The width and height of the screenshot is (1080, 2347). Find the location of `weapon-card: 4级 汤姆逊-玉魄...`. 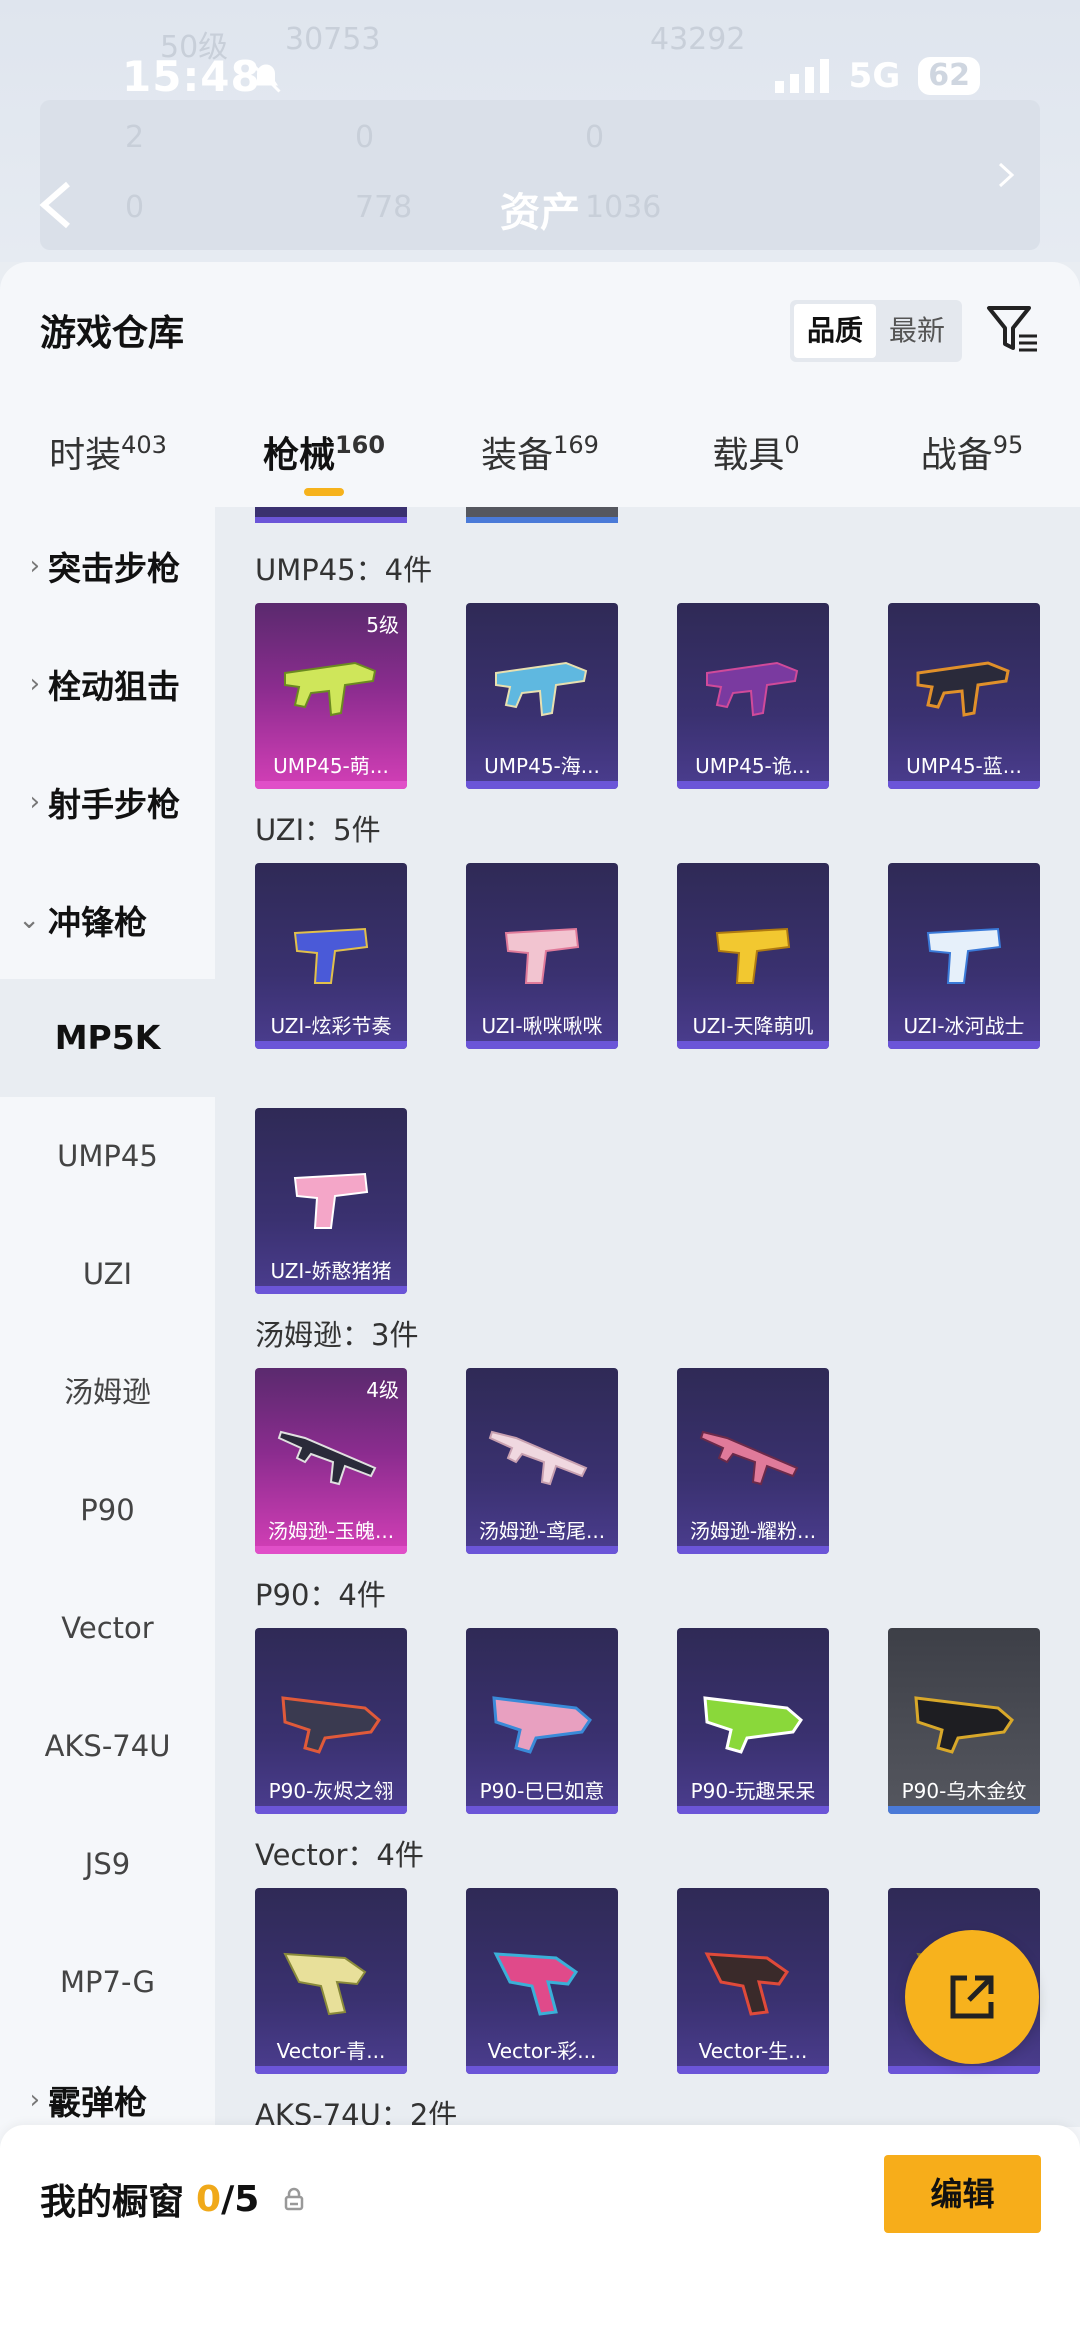

weapon-card: 4级 汤姆逊-玉魄... is located at coordinates (331, 1461).